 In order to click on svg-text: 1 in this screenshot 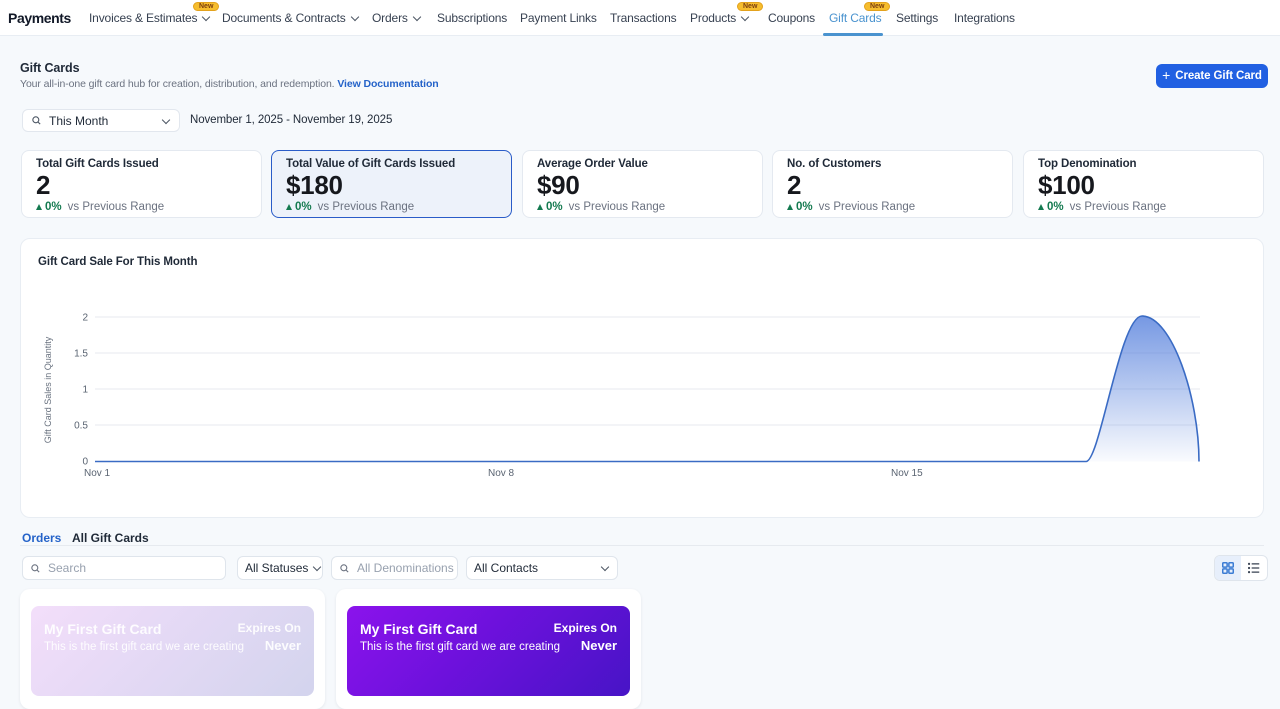, I will do `click(85, 390)`.